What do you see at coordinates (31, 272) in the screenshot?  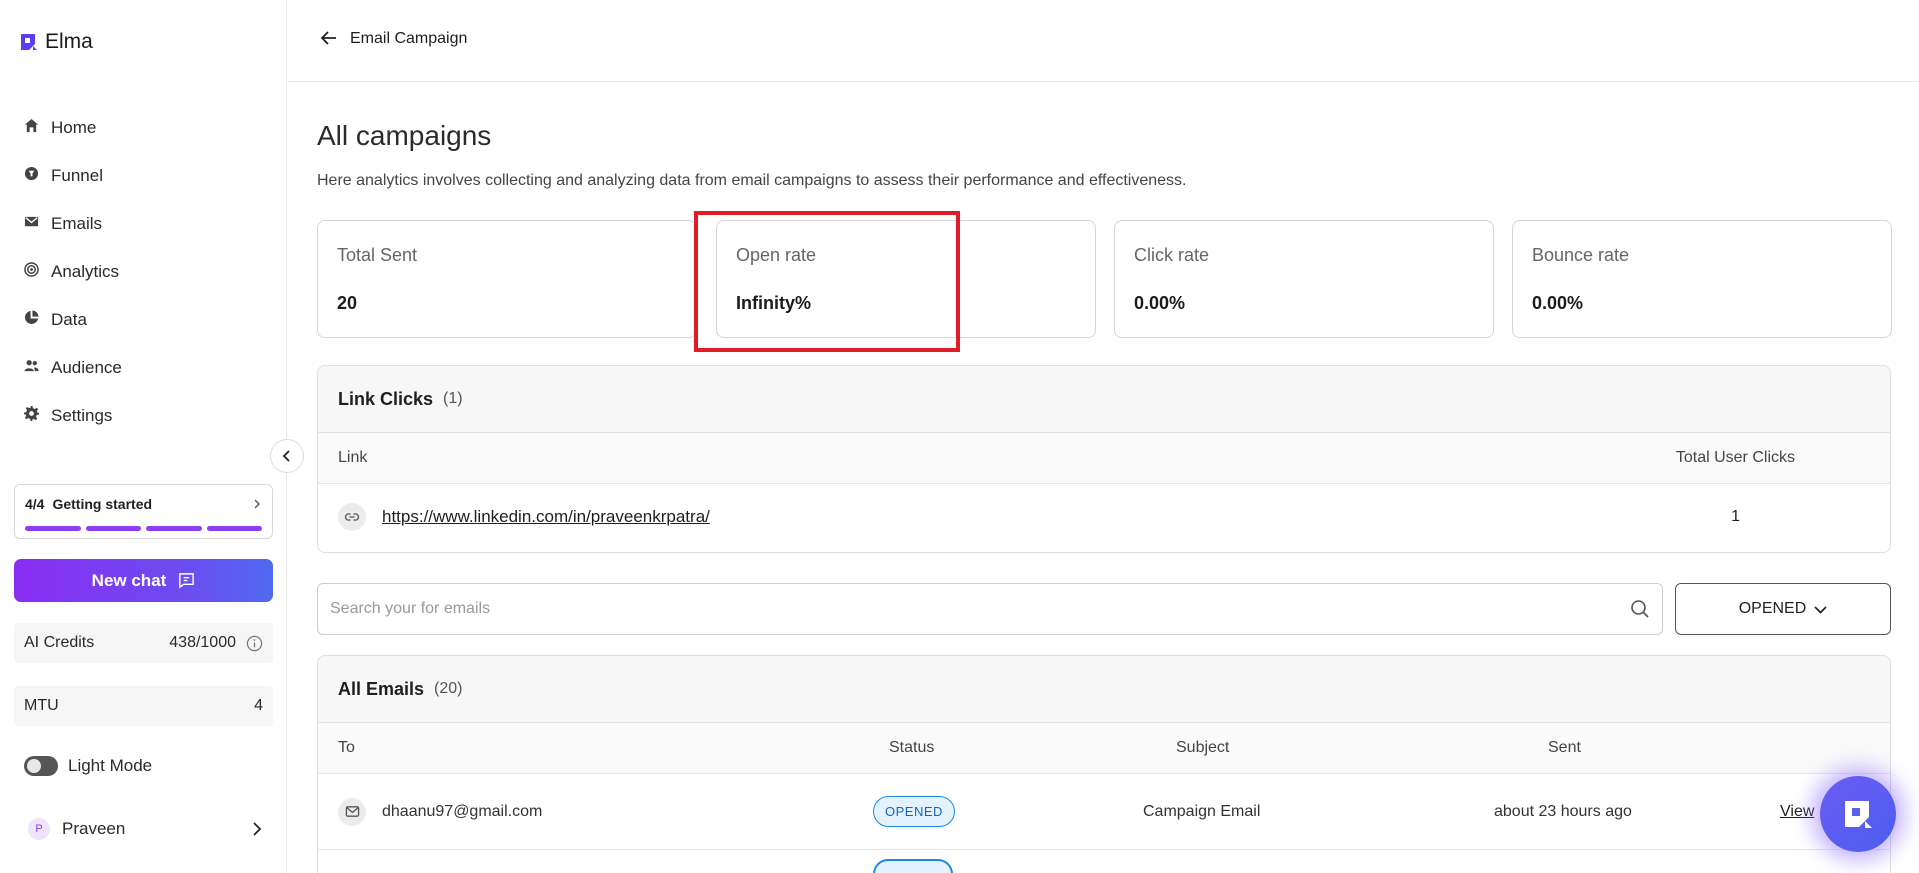 I see `analytics-icon` at bounding box center [31, 272].